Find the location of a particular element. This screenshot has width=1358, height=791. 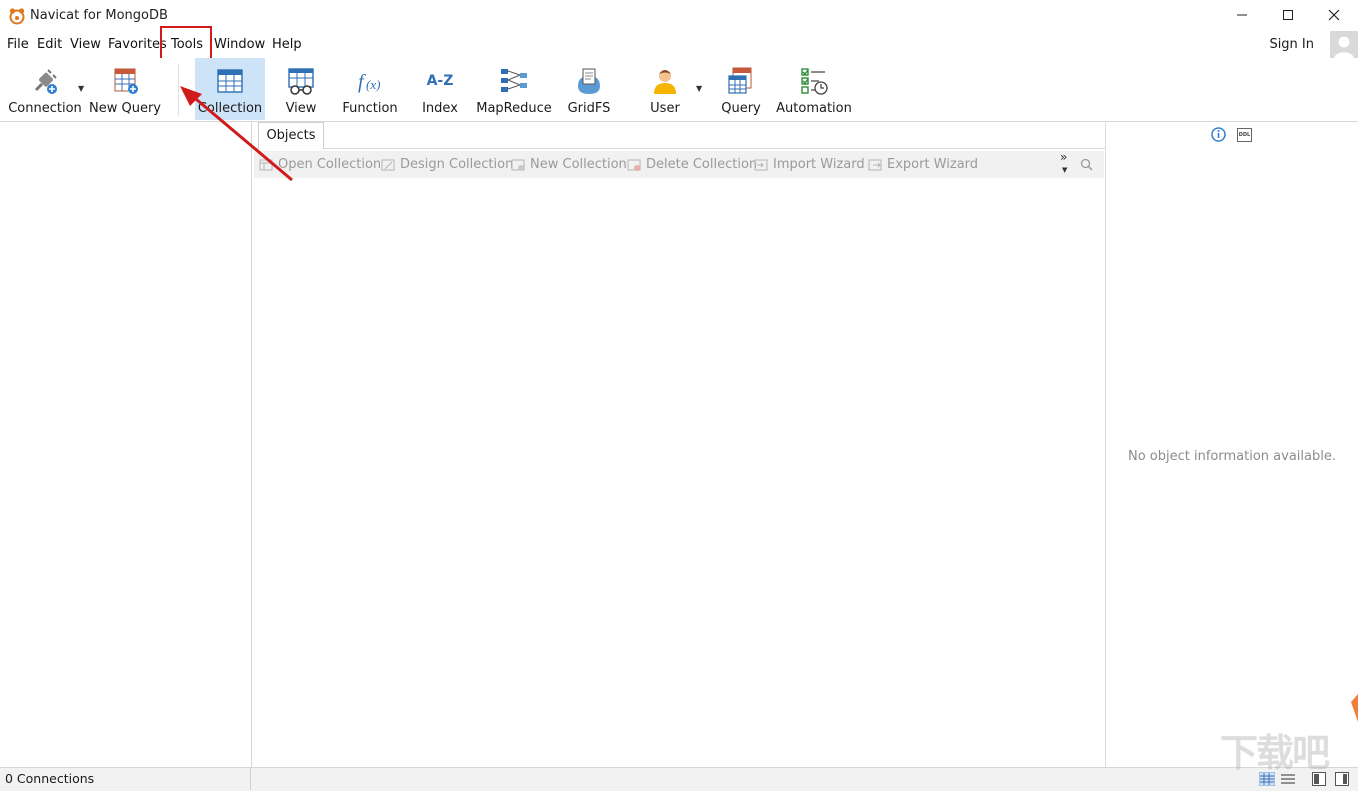

menu-window: Window is located at coordinates (239, 44).